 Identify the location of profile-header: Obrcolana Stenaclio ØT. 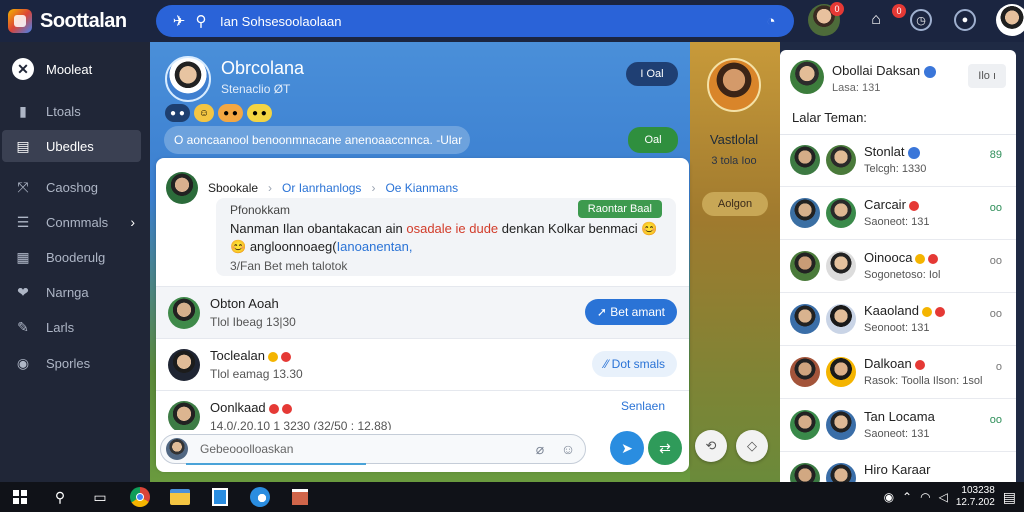
(234, 79).